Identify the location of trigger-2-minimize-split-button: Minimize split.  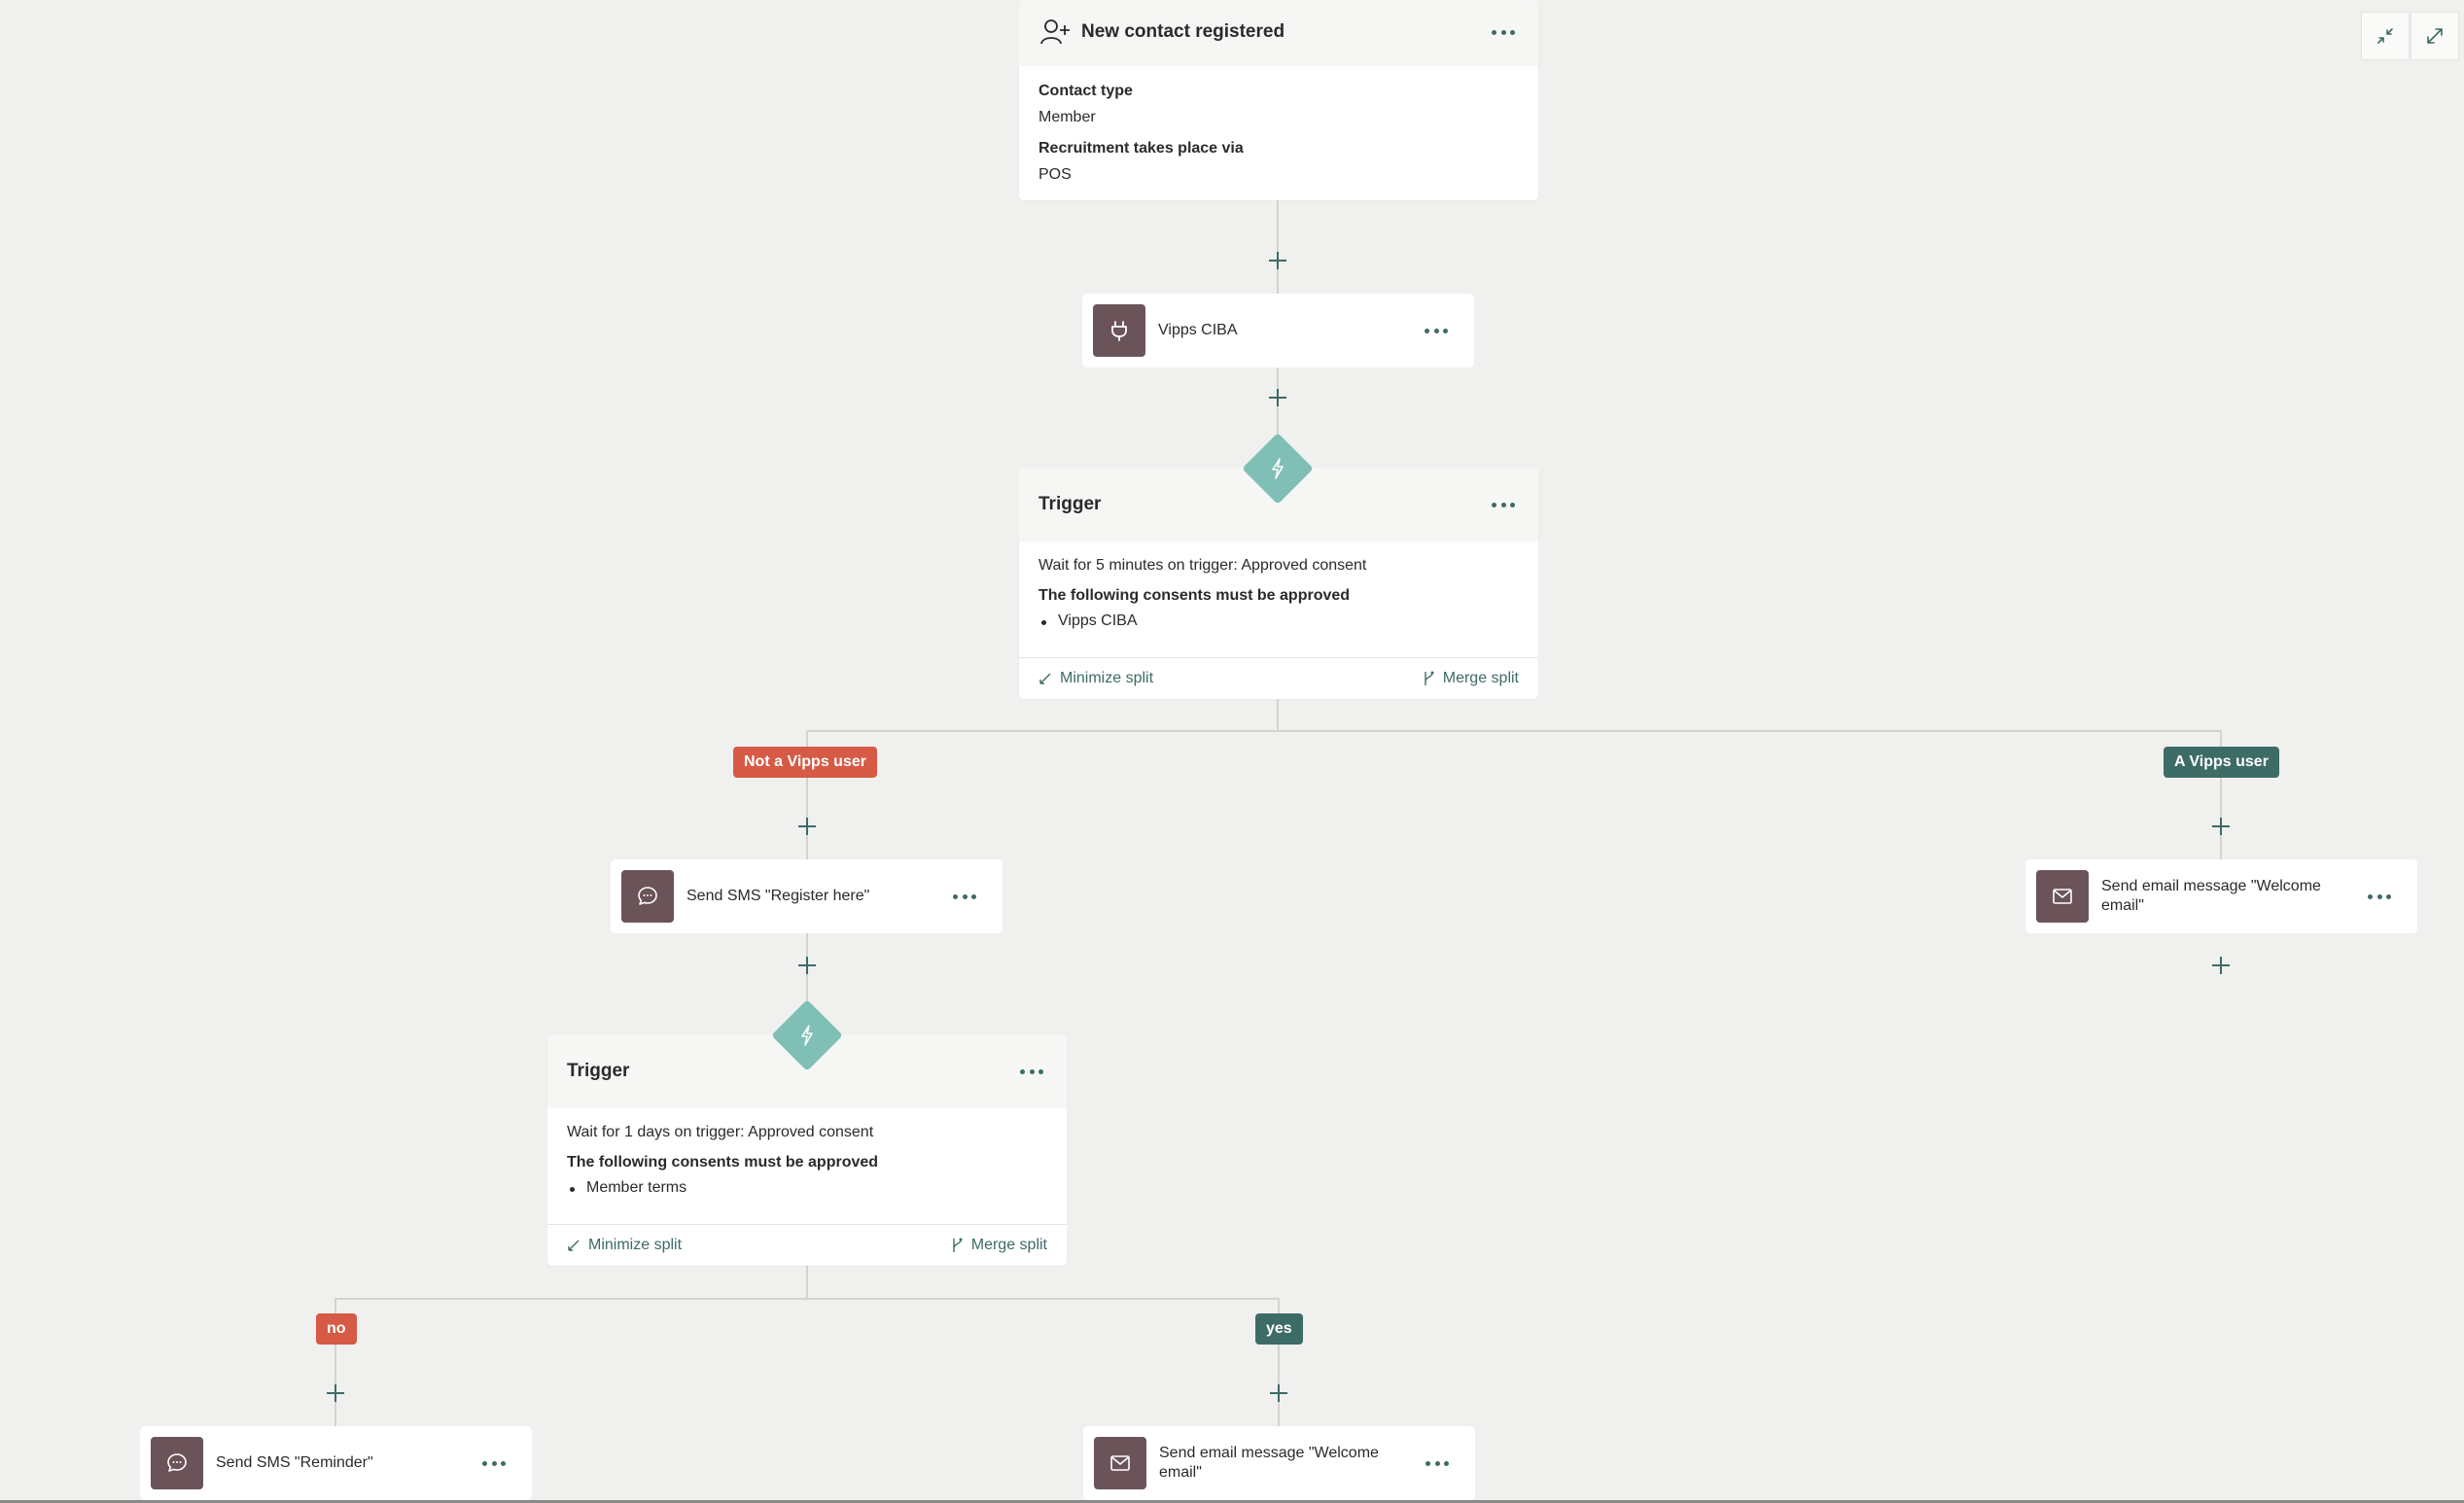
(624, 1245).